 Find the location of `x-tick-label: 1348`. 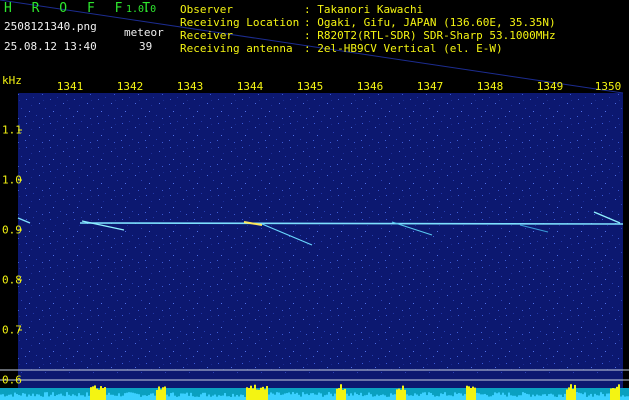

x-tick-label: 1348 is located at coordinates (490, 86).